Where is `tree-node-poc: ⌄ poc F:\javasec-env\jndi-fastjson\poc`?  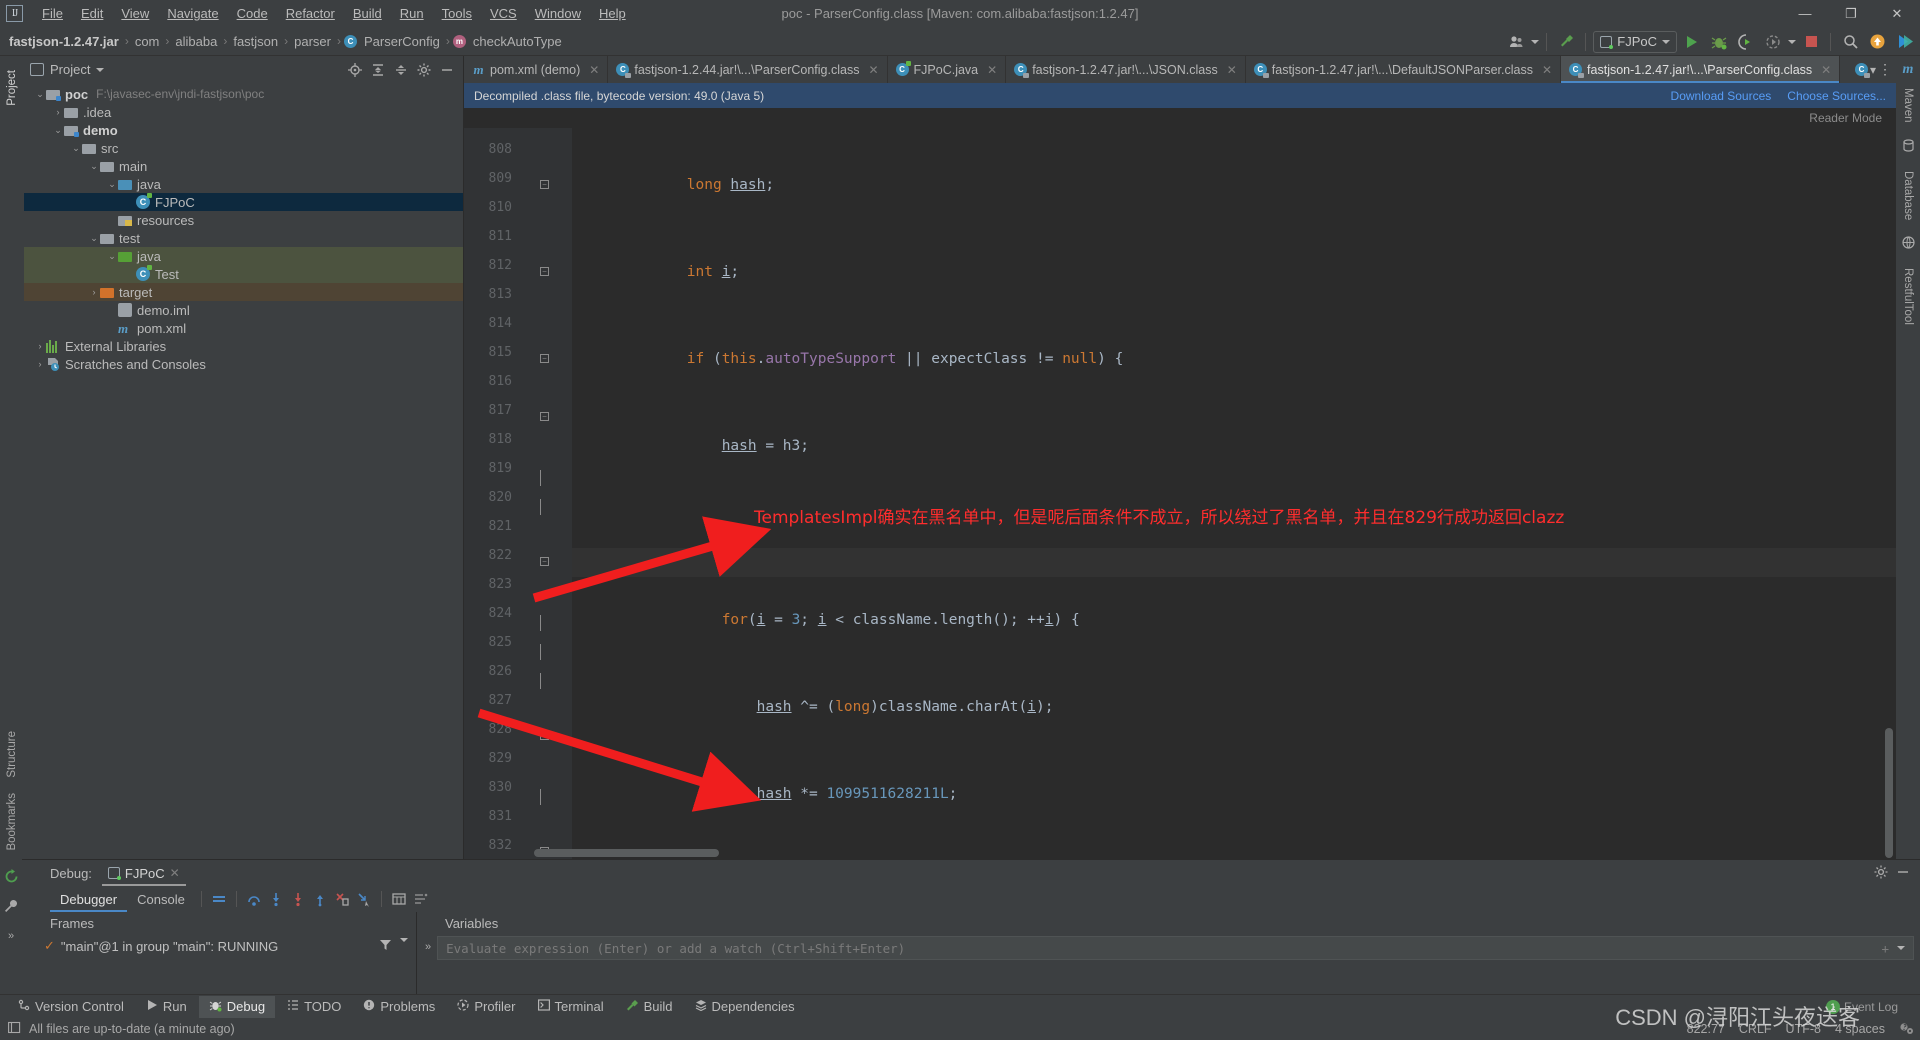 tree-node-poc: ⌄ poc F:\javasec-env\jndi-fastjson\poc is located at coordinates (243, 94).